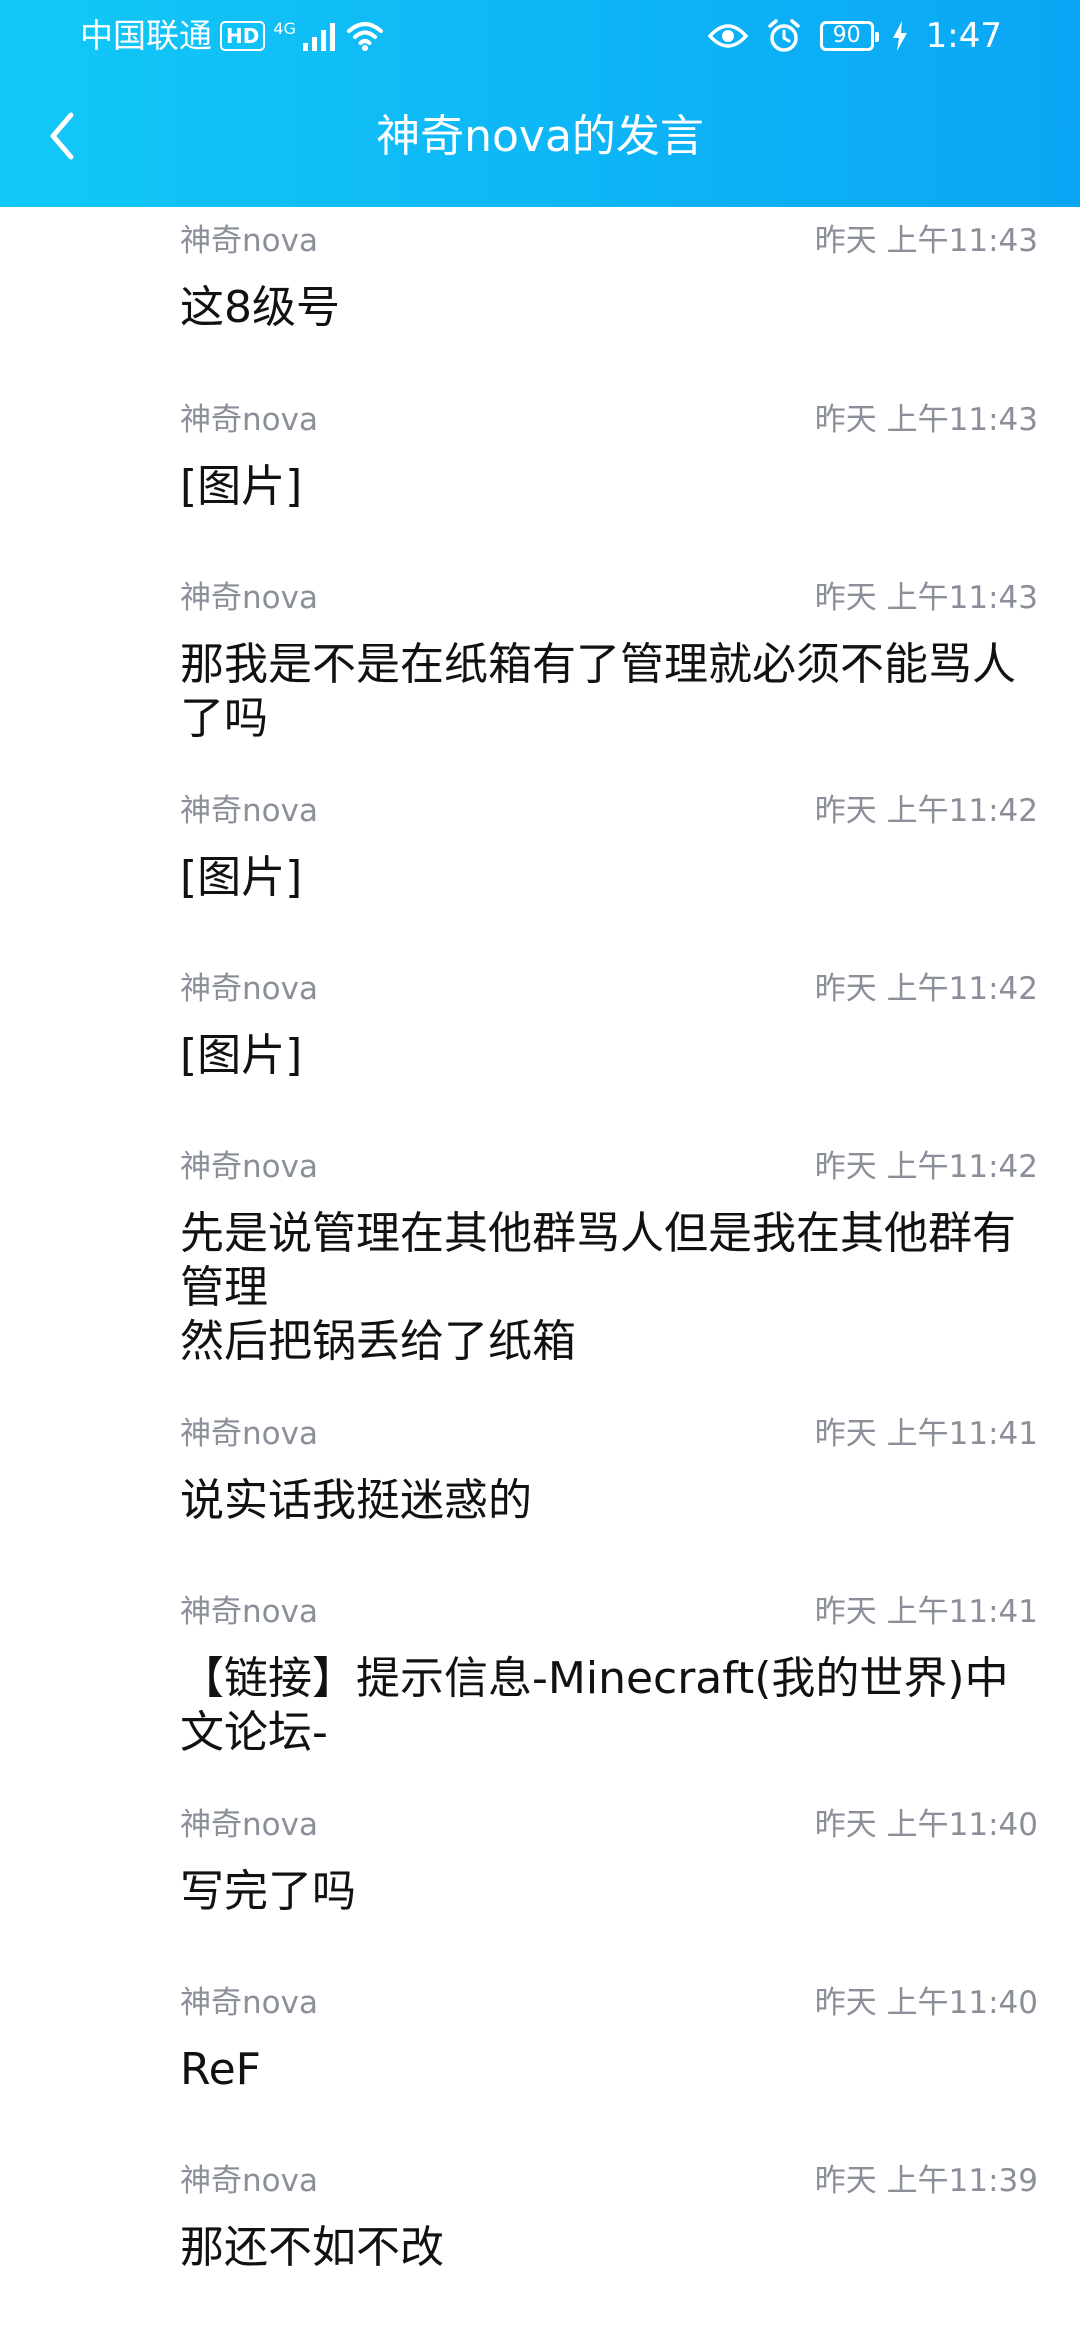 This screenshot has width=1080, height=2340. I want to click on nav-bar: 神奇nova的发言, so click(540, 140).